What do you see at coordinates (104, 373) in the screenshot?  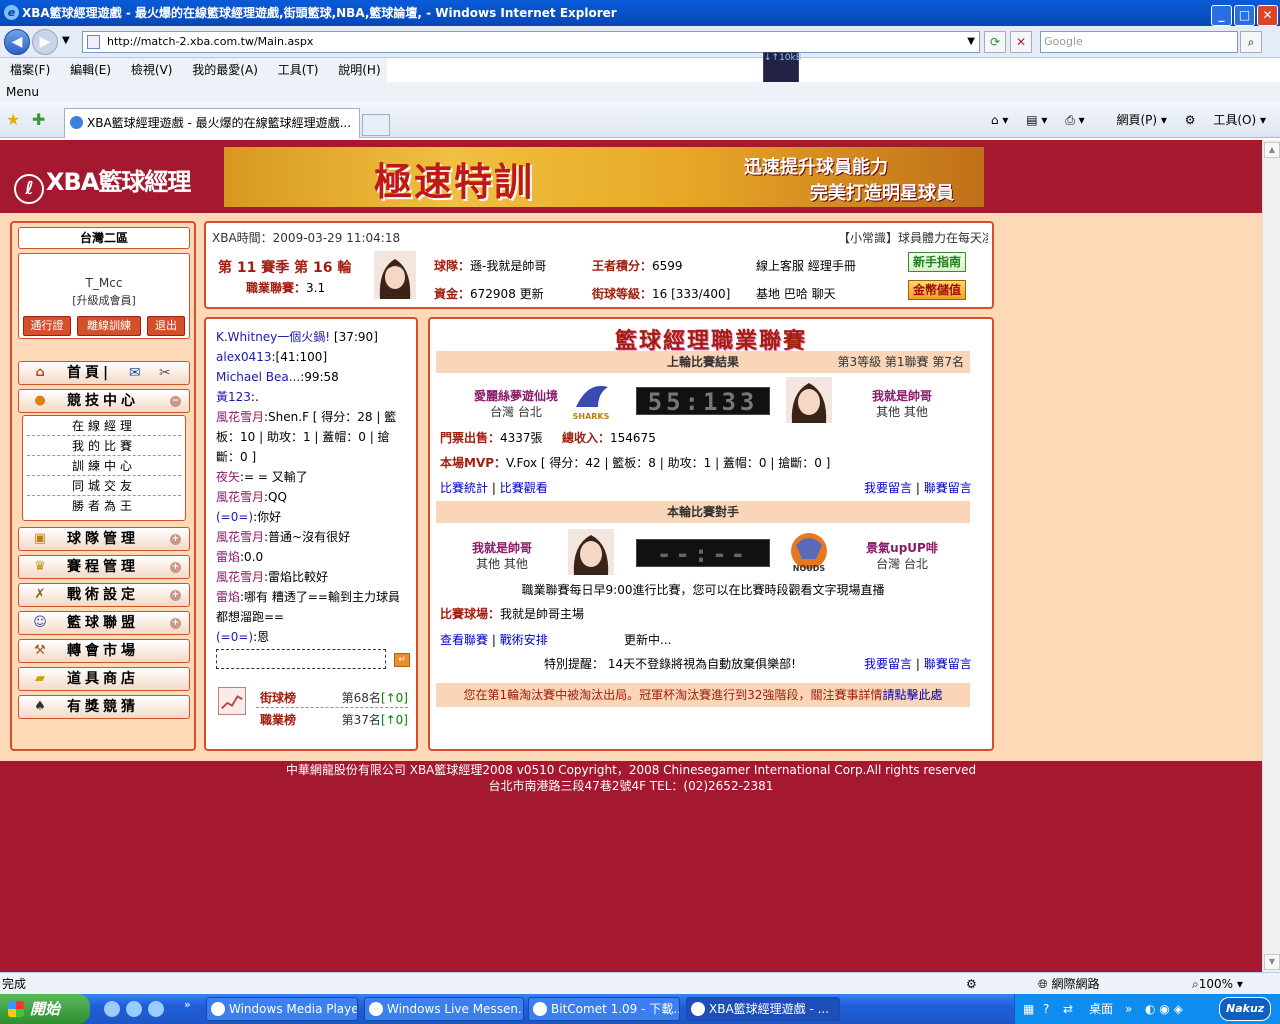 I see `sidebar-item-home: ⌂ 首頁| ✉ ✂` at bounding box center [104, 373].